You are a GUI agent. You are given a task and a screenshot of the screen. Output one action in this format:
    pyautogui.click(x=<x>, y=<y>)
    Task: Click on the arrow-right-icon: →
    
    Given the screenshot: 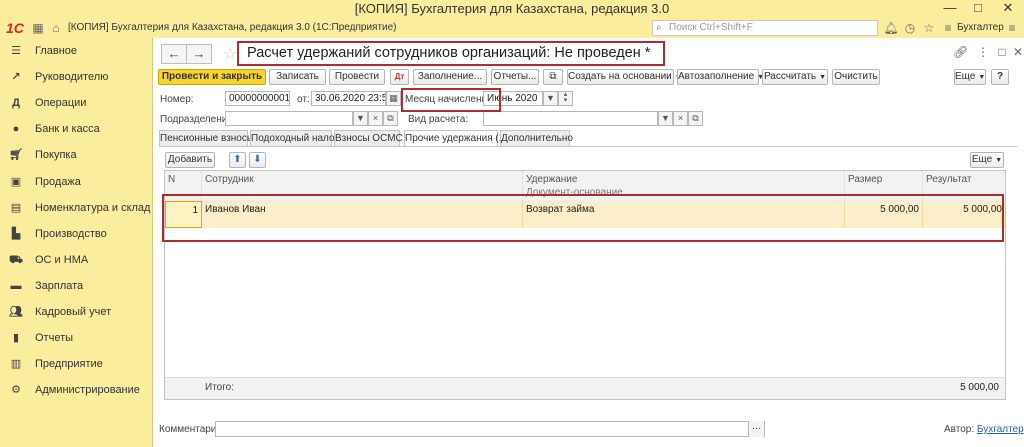 What is the action you would take?
    pyautogui.click(x=199, y=53)
    